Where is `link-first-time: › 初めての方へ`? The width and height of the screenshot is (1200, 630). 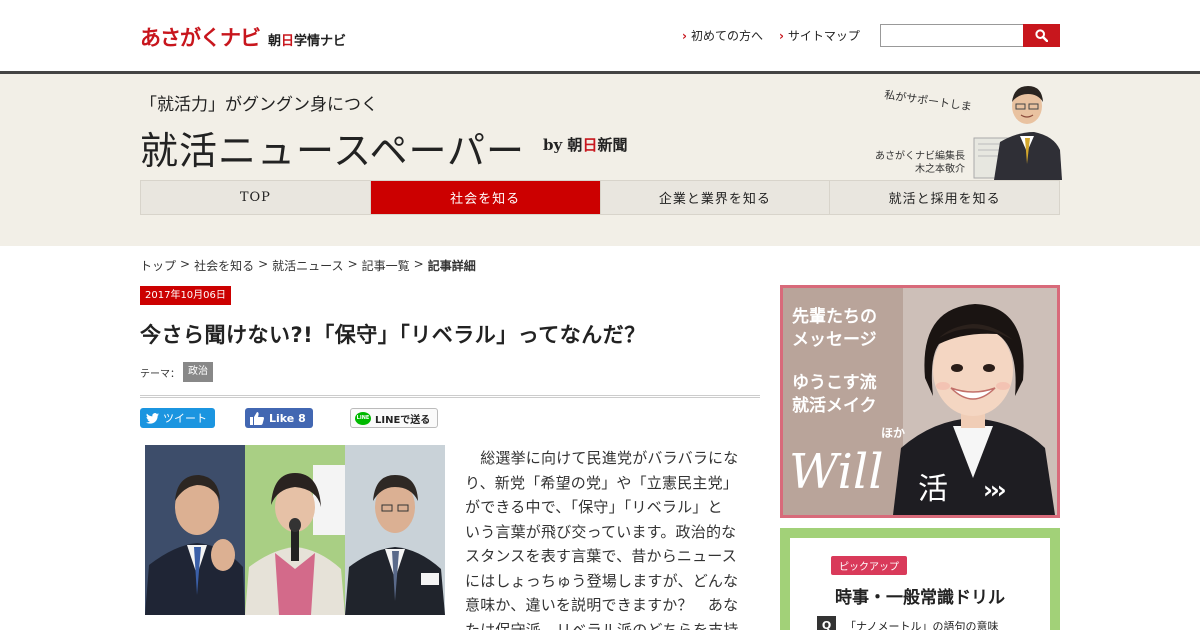
link-first-time: › 初めての方へ is located at coordinates (722, 35).